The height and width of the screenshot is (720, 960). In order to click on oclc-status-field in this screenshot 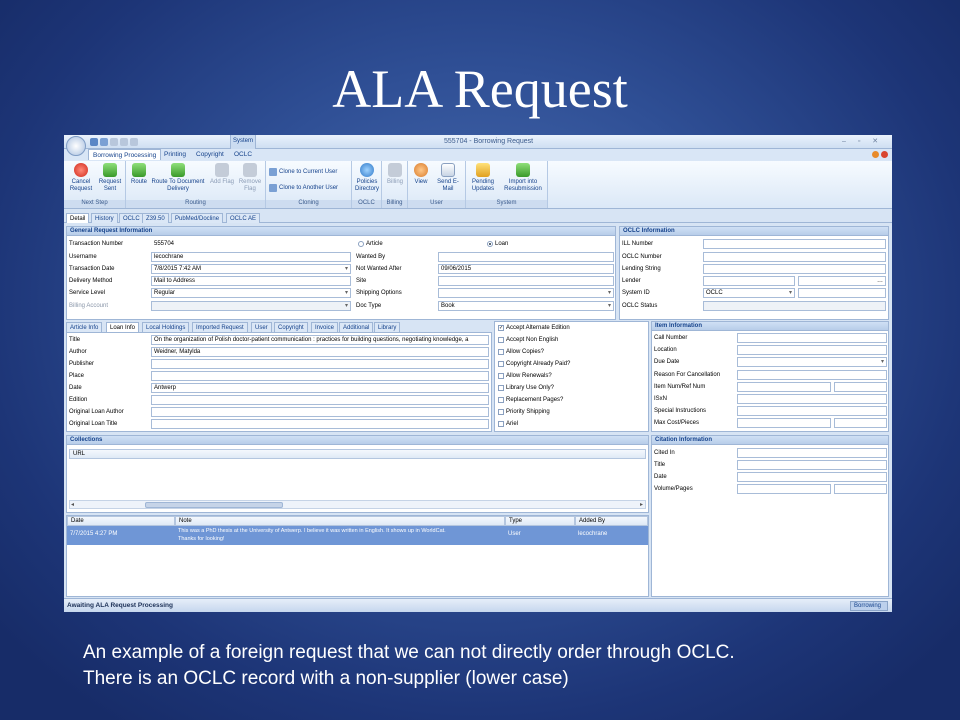, I will do `click(794, 306)`.